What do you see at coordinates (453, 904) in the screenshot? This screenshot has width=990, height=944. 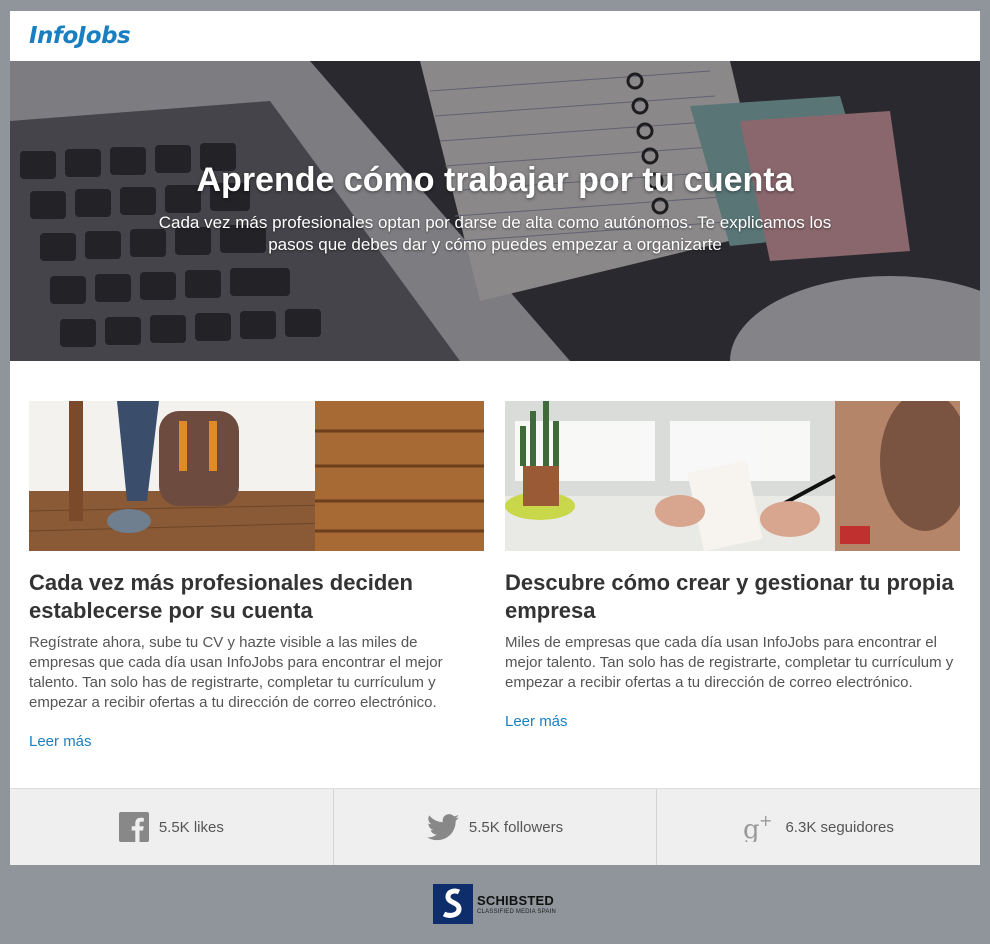 I see `schibsted-icon` at bounding box center [453, 904].